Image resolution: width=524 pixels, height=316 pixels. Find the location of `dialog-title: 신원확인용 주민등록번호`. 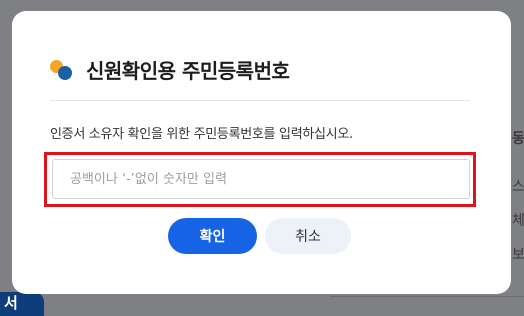

dialog-title: 신원확인용 주민등록번호 is located at coordinates (188, 71).